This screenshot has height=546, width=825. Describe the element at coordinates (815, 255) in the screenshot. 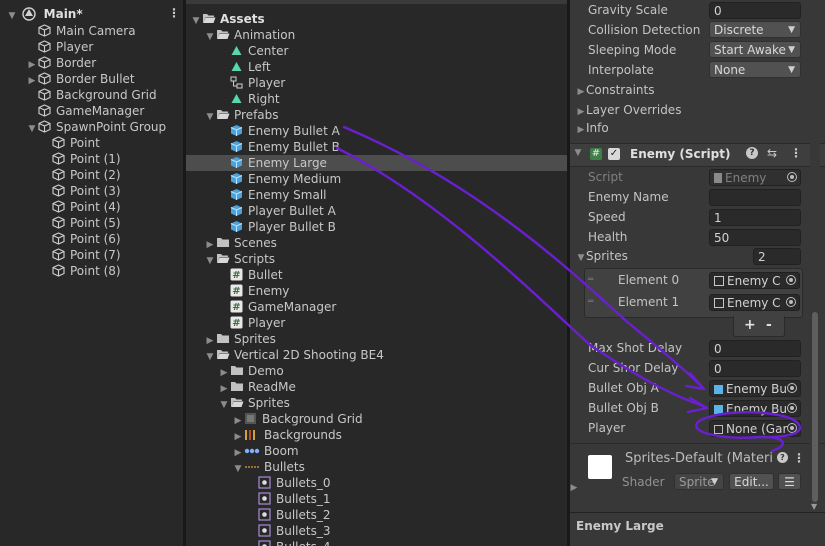

I see `inspector-scrollbar: ▼` at that location.